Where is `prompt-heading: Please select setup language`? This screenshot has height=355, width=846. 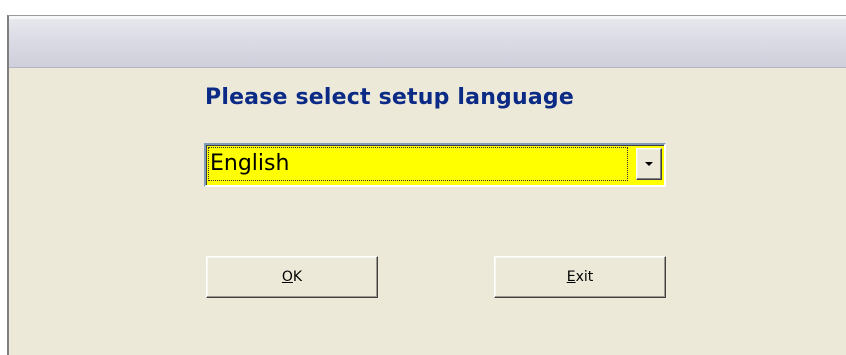
prompt-heading: Please select setup language is located at coordinates (389, 97).